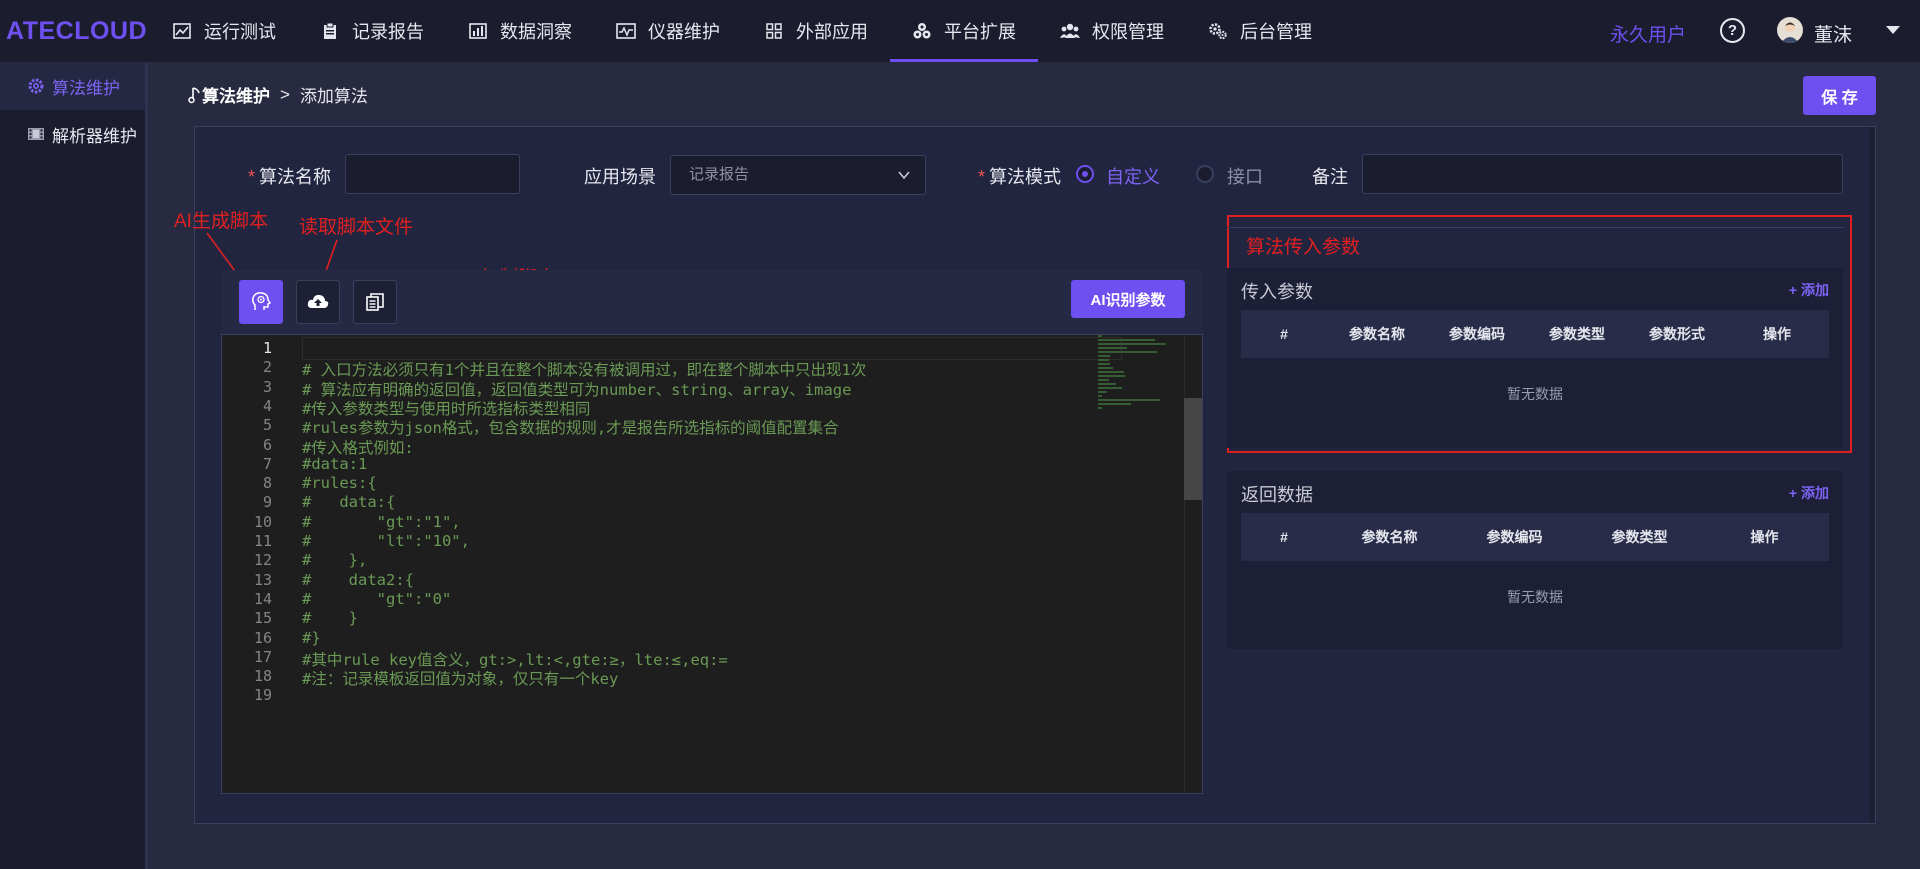  Describe the element at coordinates (267, 502) in the screenshot. I see `line-number: 9` at that location.